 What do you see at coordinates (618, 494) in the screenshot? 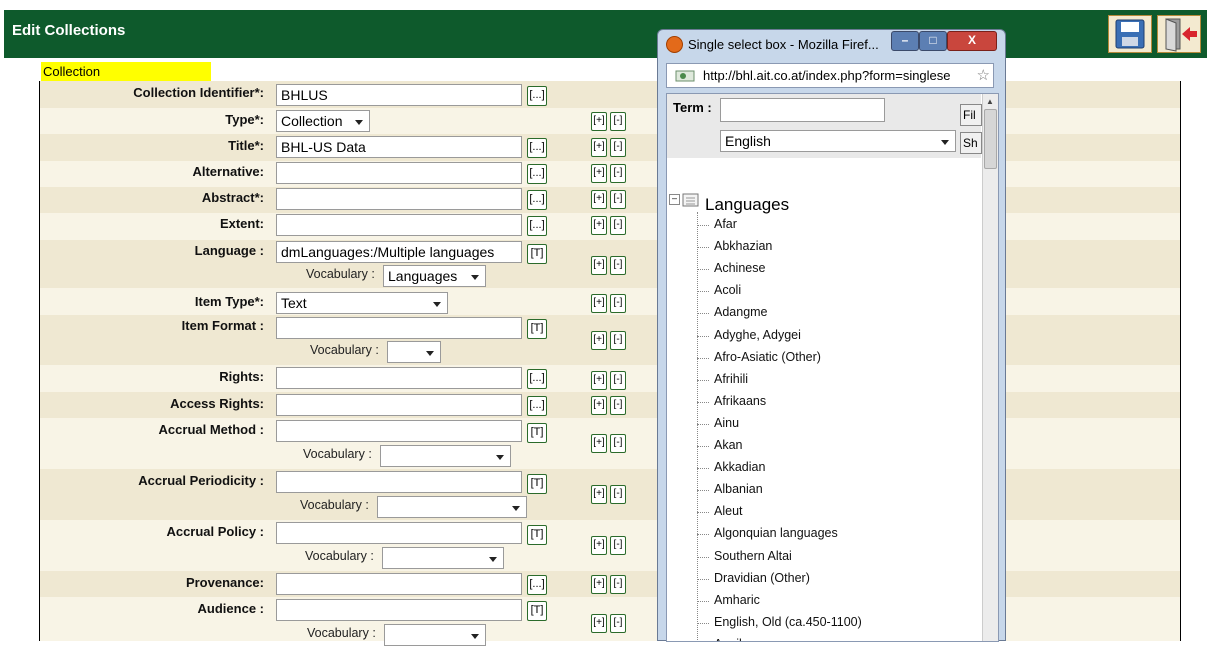
I see `accrual-periodicity-remove-button: [-]` at bounding box center [618, 494].